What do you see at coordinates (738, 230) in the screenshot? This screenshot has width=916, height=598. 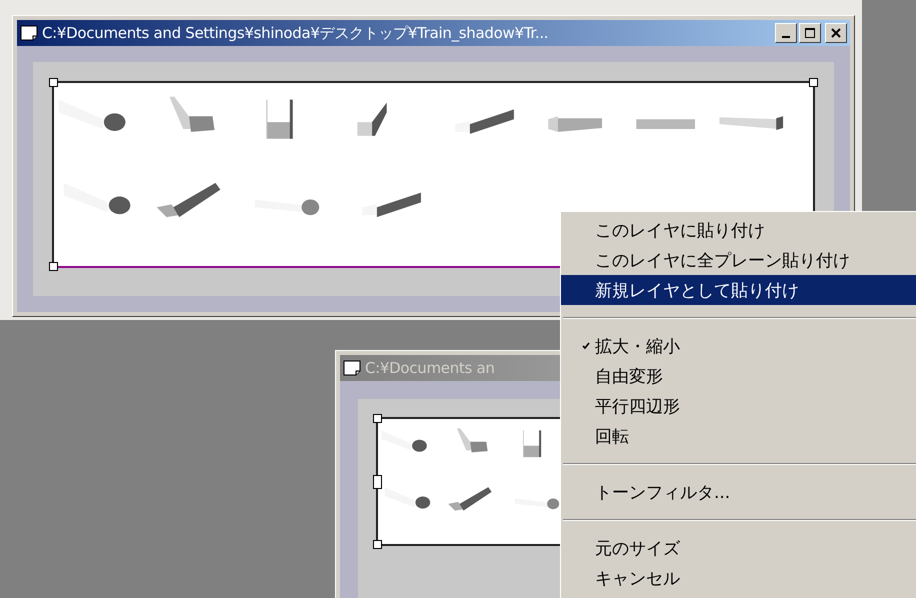 I see `menu-item: このレイヤに貼り付け` at bounding box center [738, 230].